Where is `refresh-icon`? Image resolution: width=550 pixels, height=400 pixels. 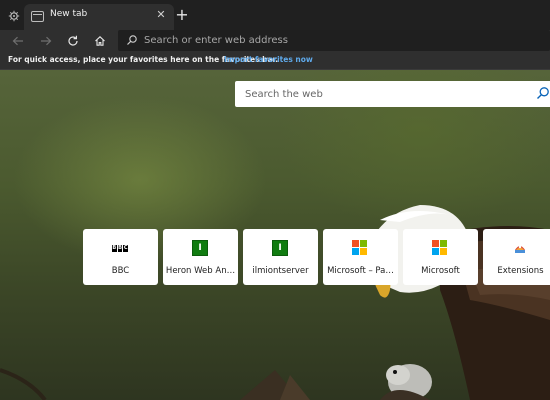
refresh-icon is located at coordinates (73, 40).